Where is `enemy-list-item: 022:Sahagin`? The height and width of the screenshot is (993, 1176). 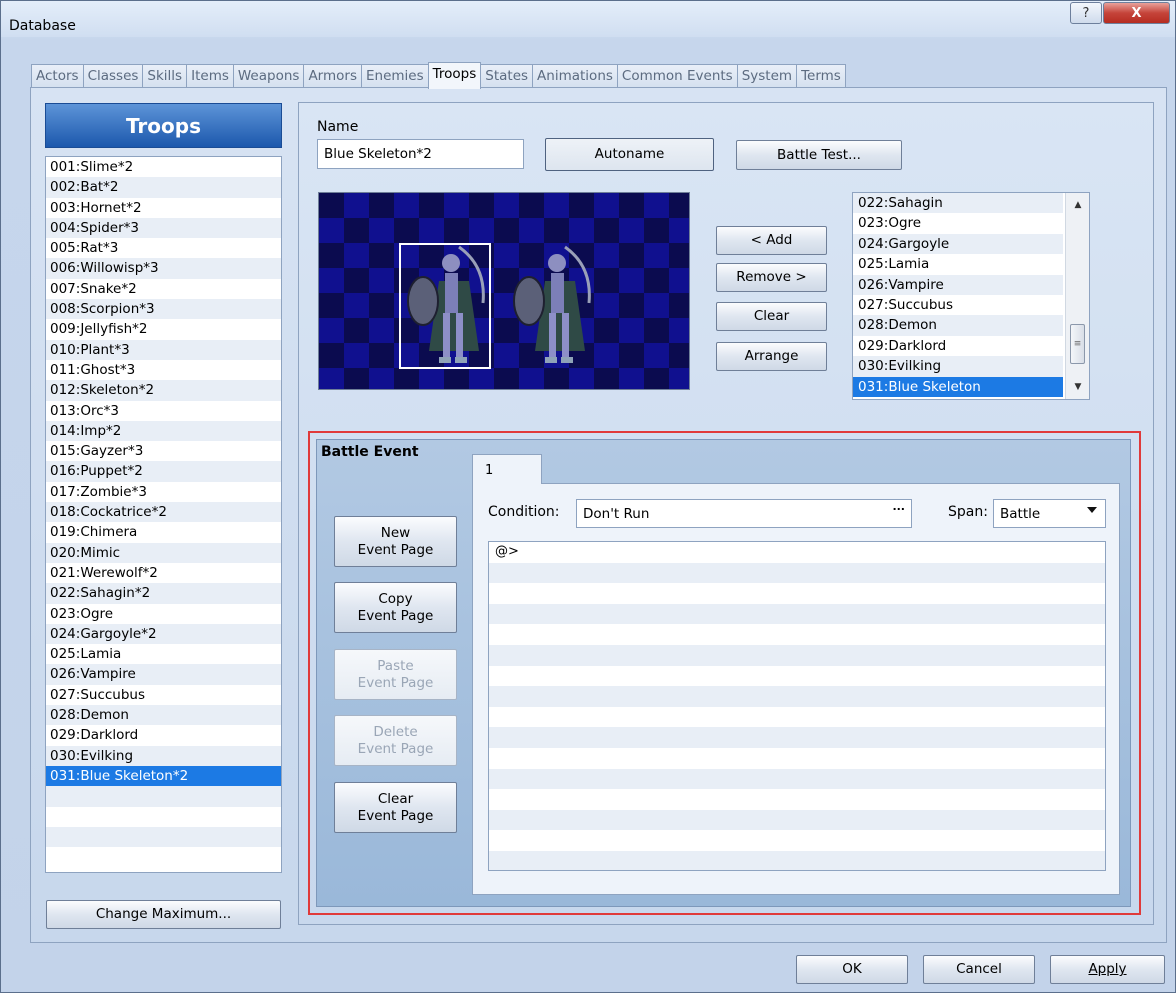
enemy-list-item: 022:Sahagin is located at coordinates (958, 203).